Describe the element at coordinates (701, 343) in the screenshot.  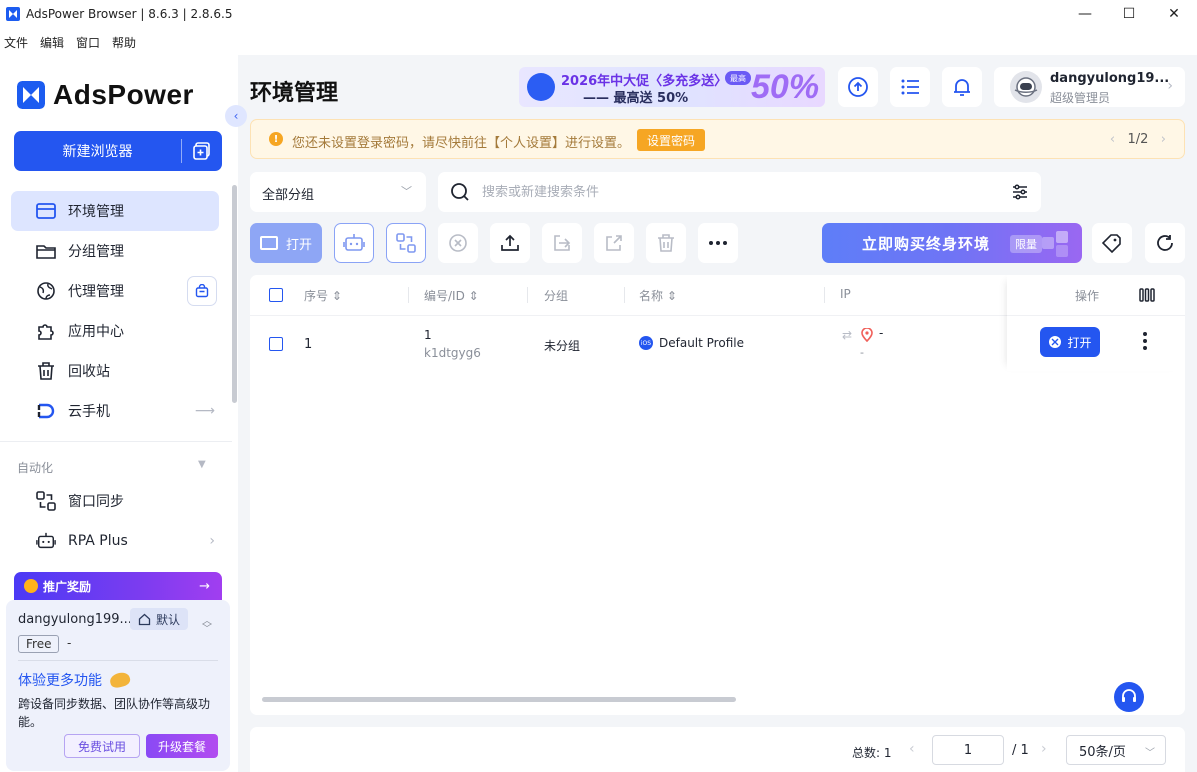
I see `profile-name: Default Profile` at that location.